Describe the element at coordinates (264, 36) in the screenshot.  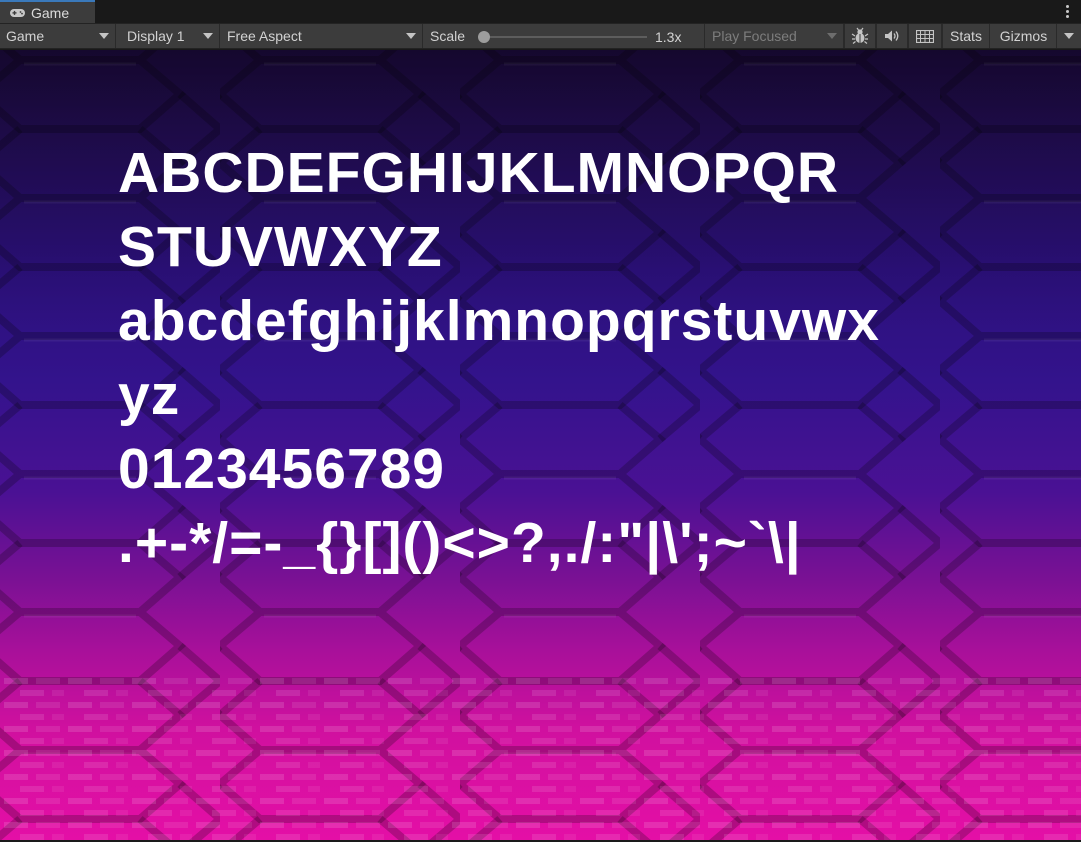
I see `aspect-label: Free Aspect` at that location.